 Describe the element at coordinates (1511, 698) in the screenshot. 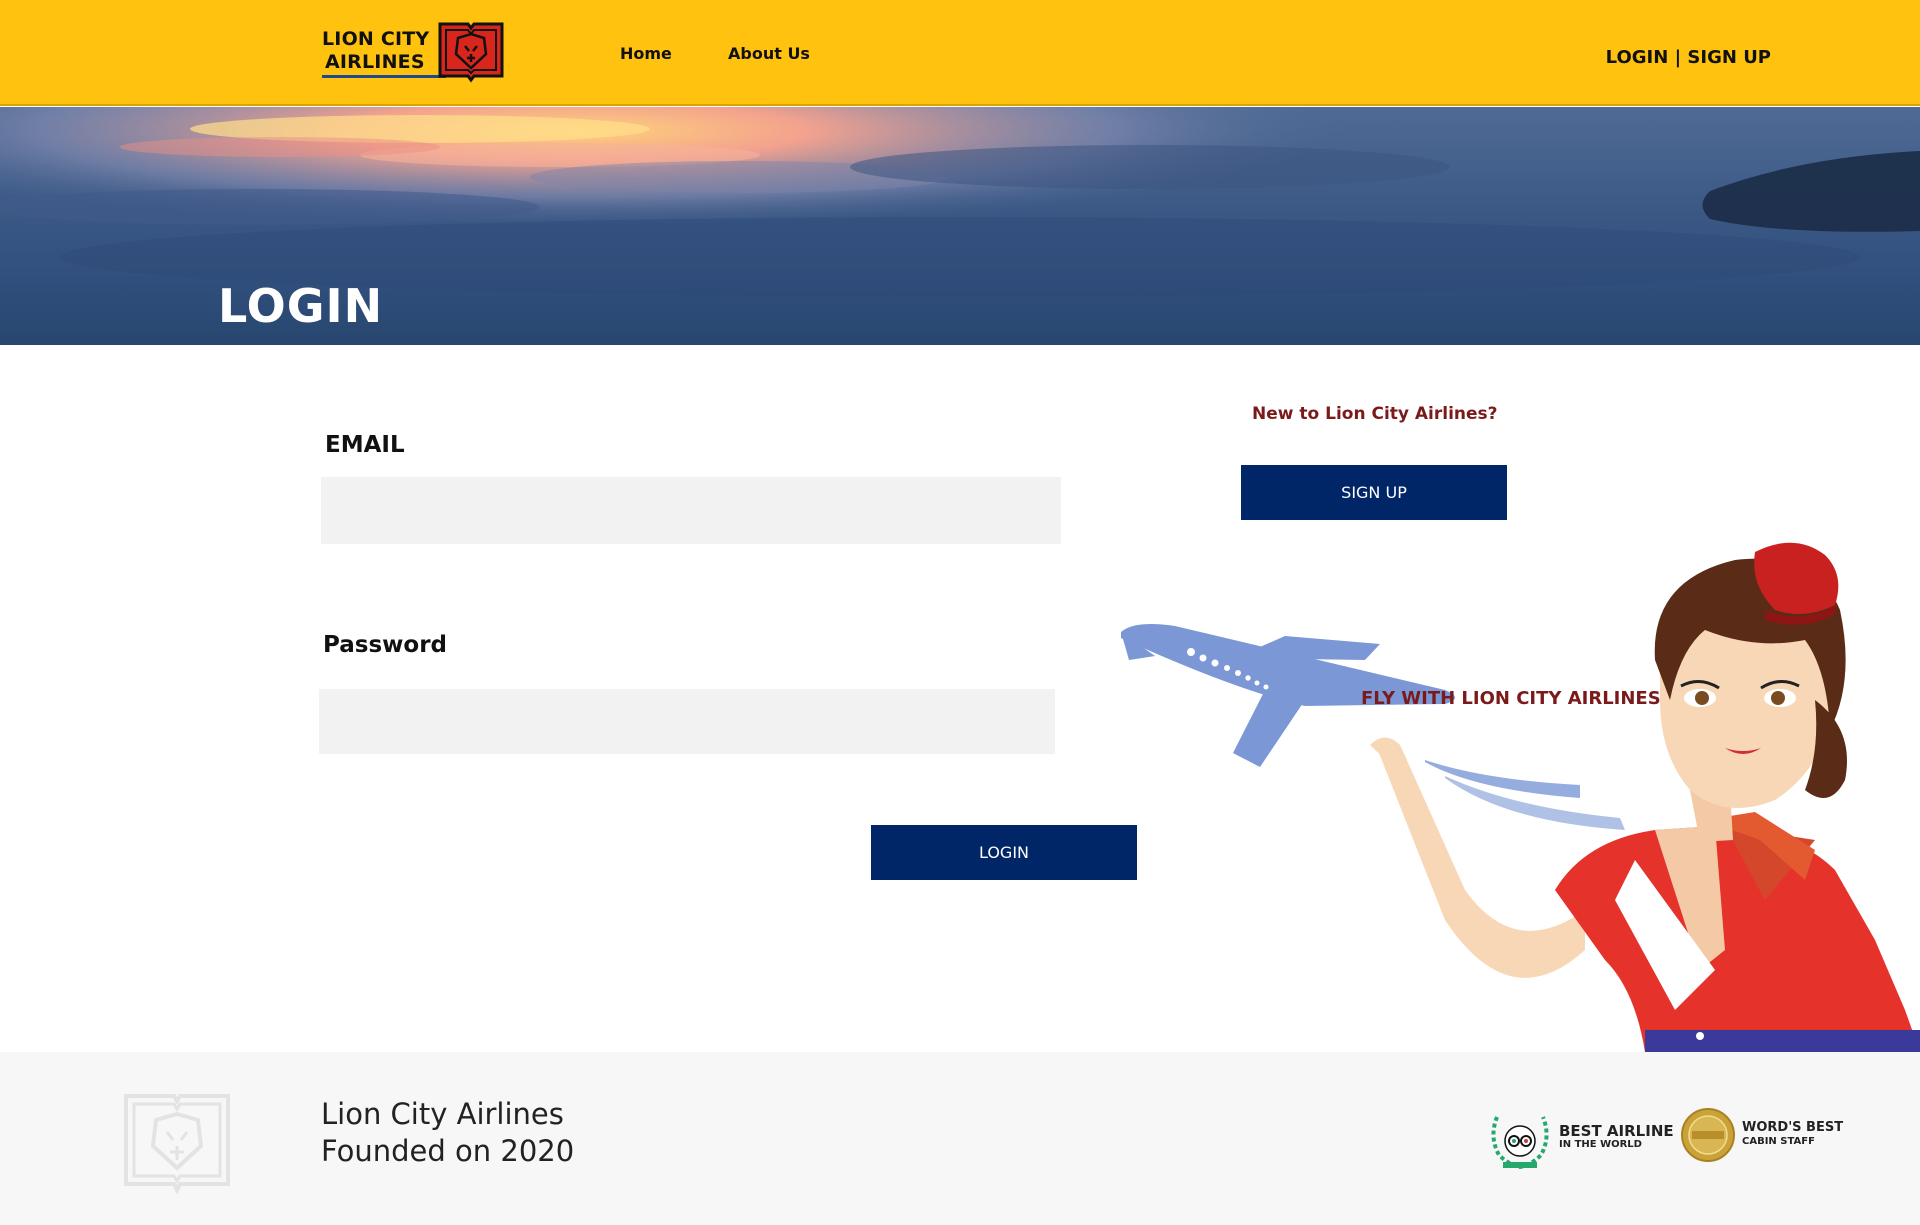

I see `fly-with-us-tagline: FLY WITH LION CITY AIRLINES` at that location.